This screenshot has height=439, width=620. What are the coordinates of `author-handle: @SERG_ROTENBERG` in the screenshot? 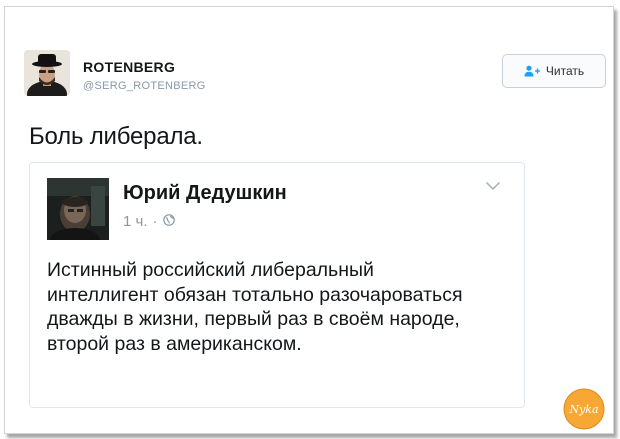 It's located at (144, 86).